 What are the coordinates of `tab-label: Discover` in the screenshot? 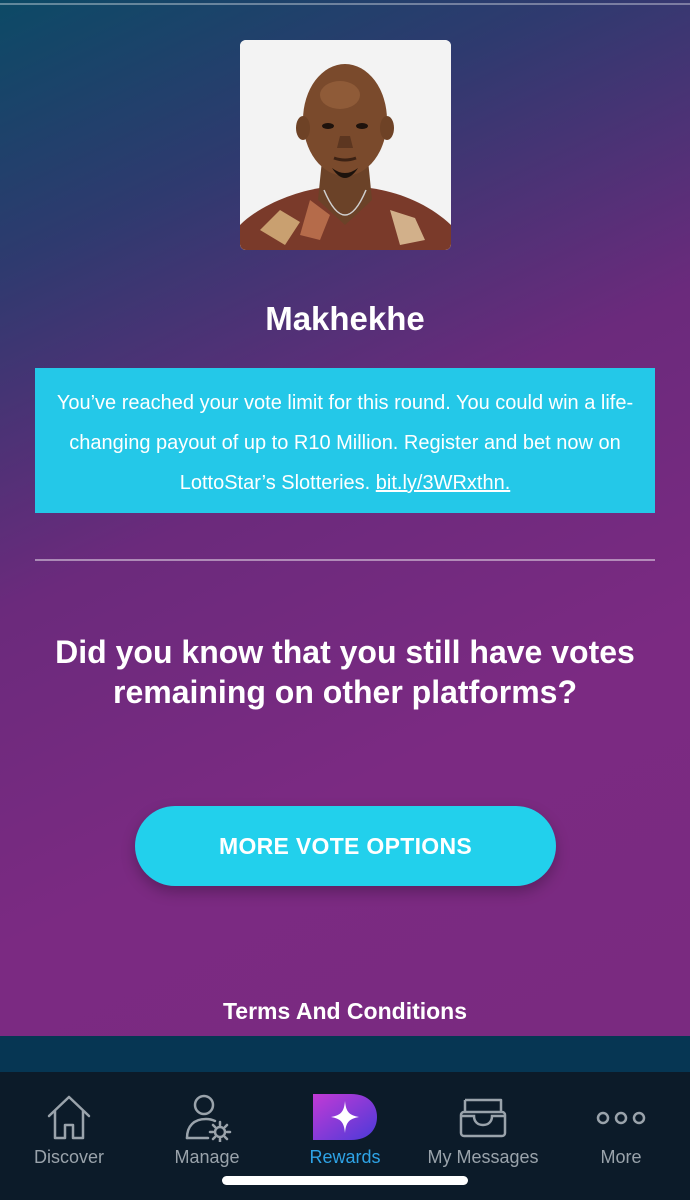 It's located at (68, 1157).